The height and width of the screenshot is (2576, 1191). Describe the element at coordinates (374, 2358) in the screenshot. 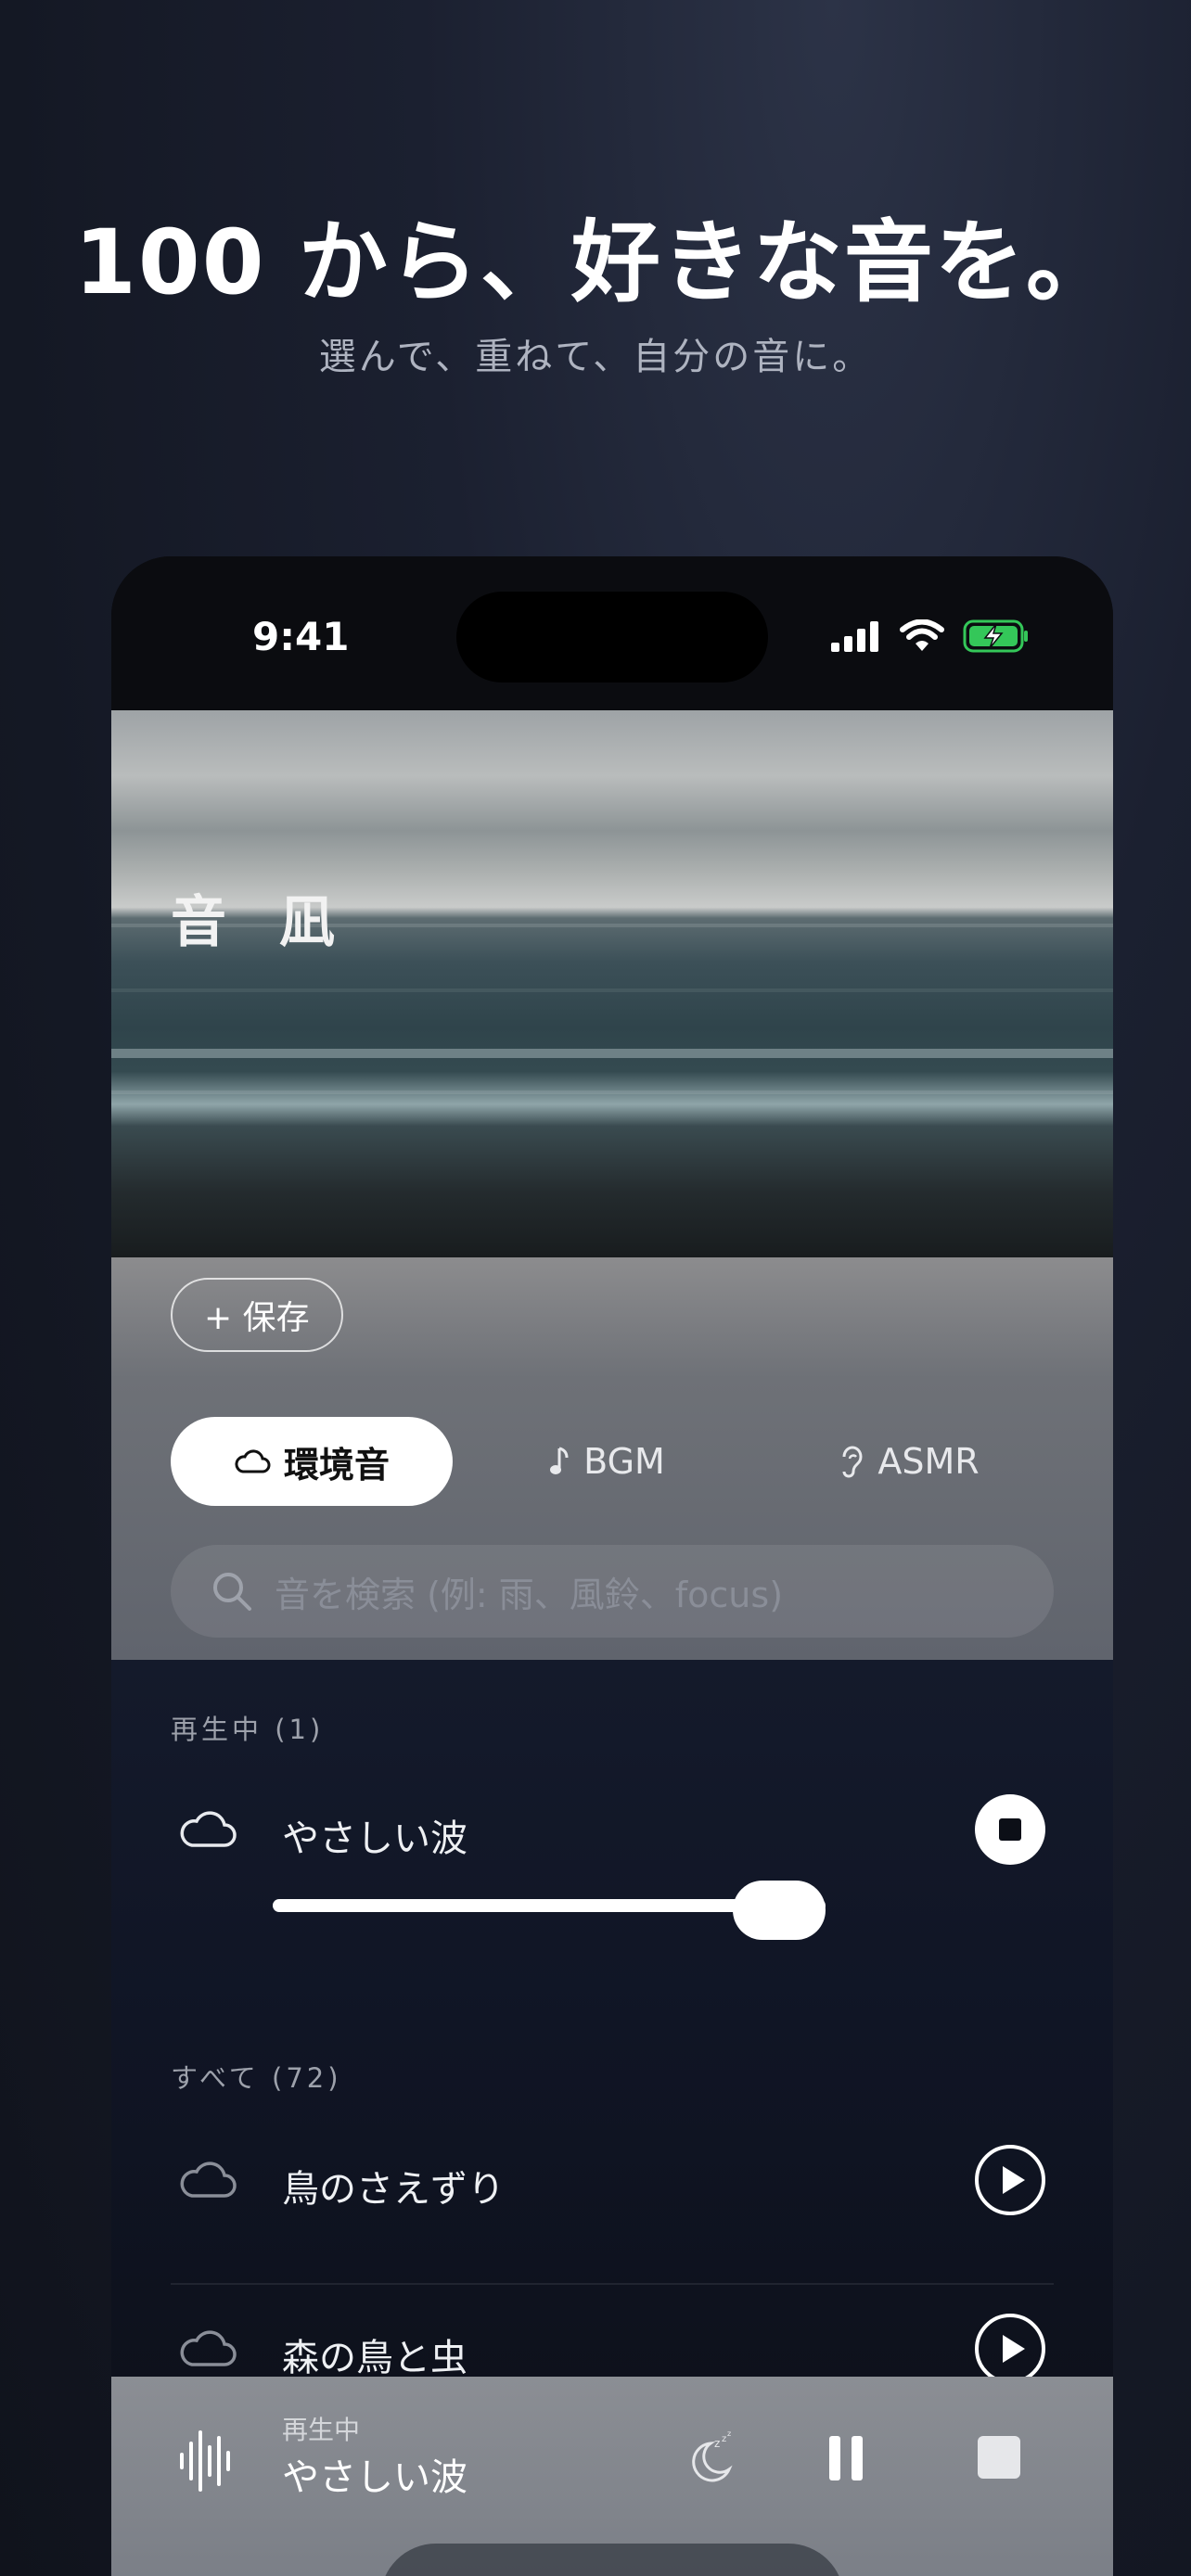

I see `sound-name: 森の鳥と虫` at that location.